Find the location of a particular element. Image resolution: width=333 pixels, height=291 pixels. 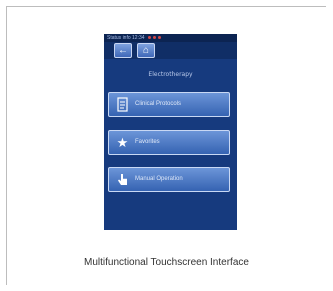

hand-pointer-icon is located at coordinates (122, 179).